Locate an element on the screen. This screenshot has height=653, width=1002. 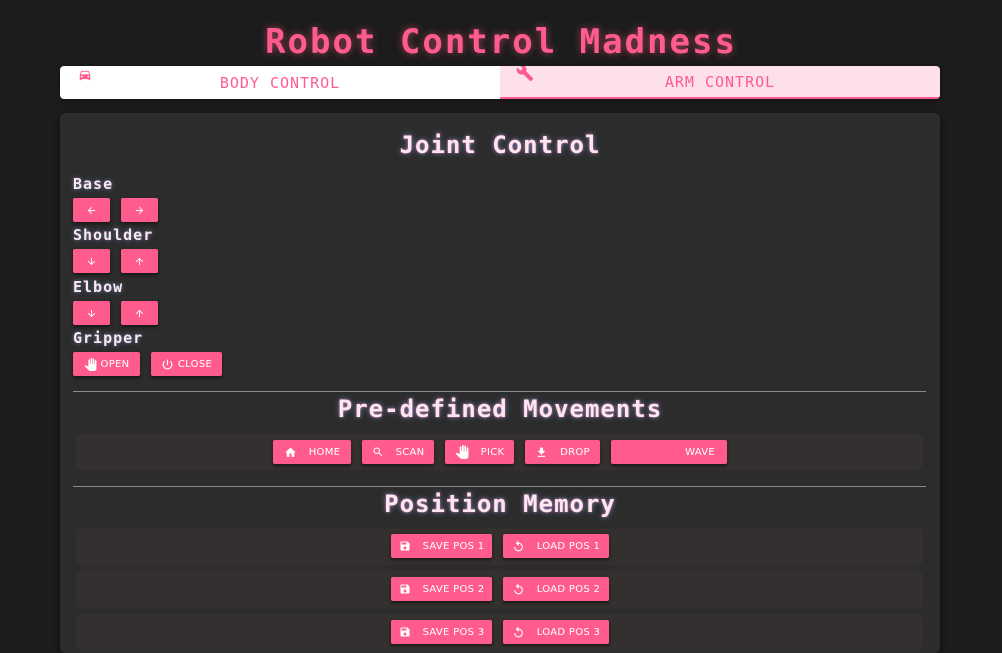
save-pos-1-button: SAVE POS 1 is located at coordinates (441, 546).